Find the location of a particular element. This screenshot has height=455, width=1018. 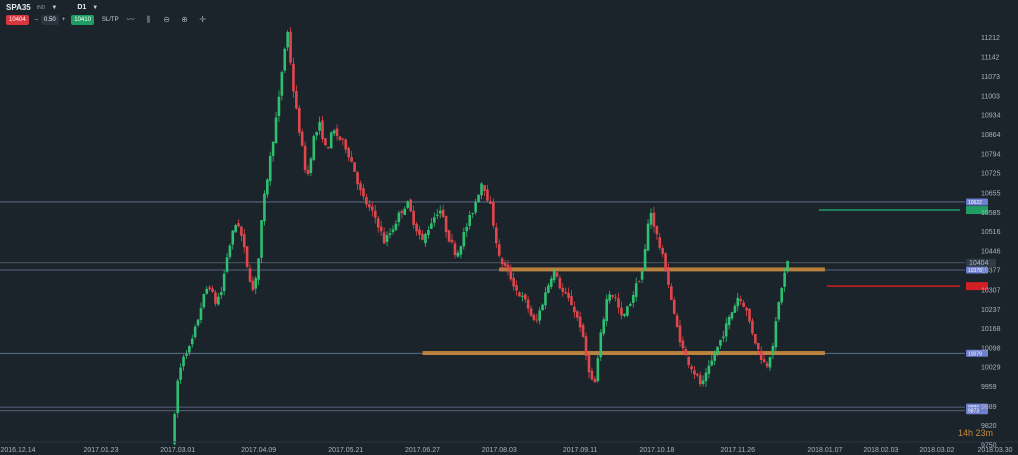

buy-button: 10410 is located at coordinates (82, 19).